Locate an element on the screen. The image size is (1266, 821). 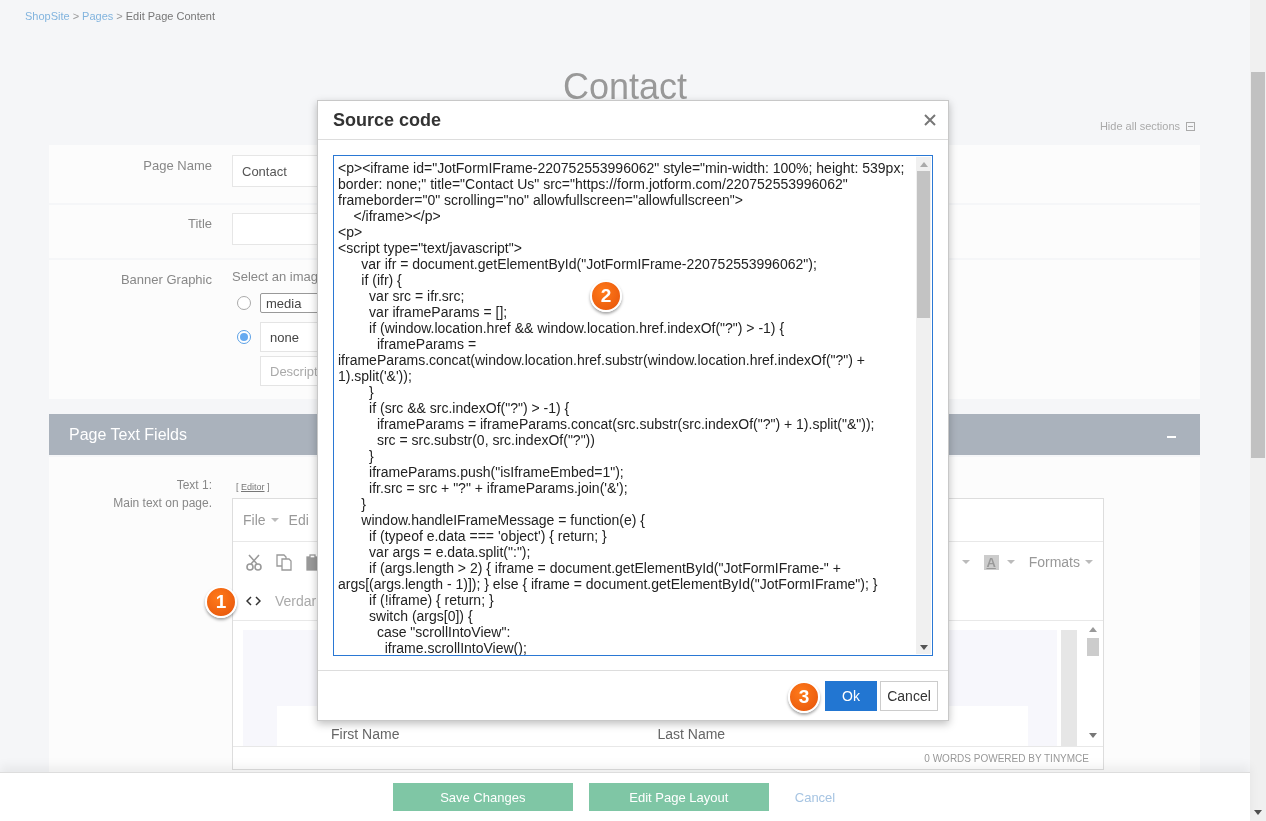
code-line: var ifr = document.getElementById("JotFormIFrame-220752553996062"); is located at coordinates (588, 264).